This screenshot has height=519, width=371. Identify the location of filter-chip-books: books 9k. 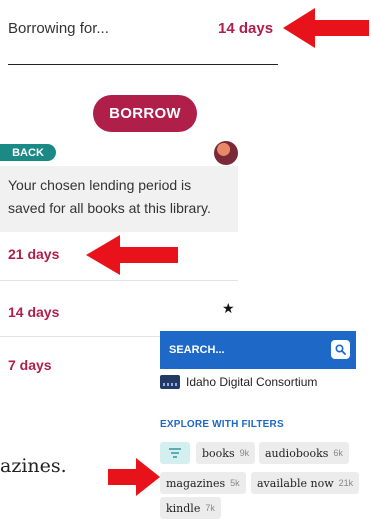
(226, 453).